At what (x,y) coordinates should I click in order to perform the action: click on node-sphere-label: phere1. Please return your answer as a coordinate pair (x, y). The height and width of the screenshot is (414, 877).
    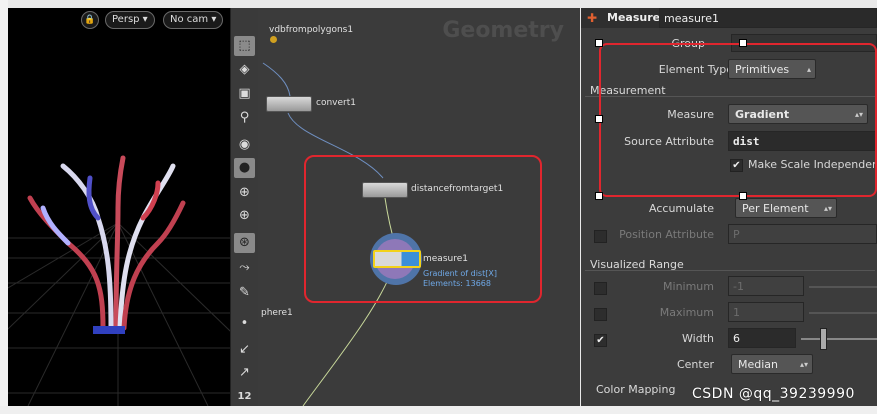
    Looking at the image, I should click on (277, 313).